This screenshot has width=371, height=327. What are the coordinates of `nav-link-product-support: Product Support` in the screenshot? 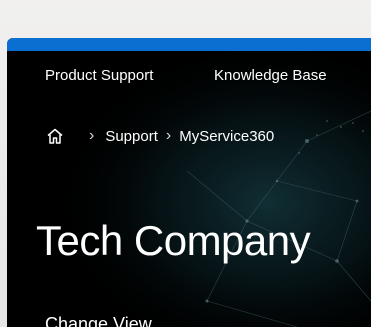 It's located at (99, 75).